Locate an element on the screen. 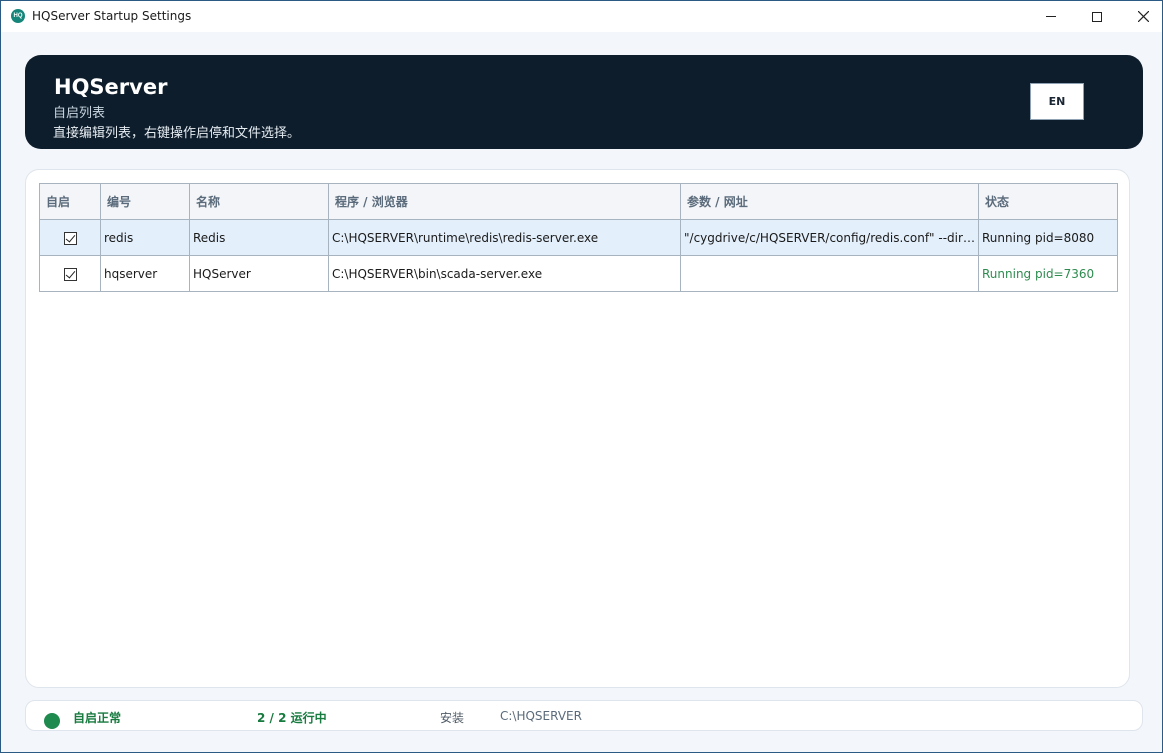 This screenshot has height=753, width=1163. column-header-status: 状态 is located at coordinates (1048, 201).